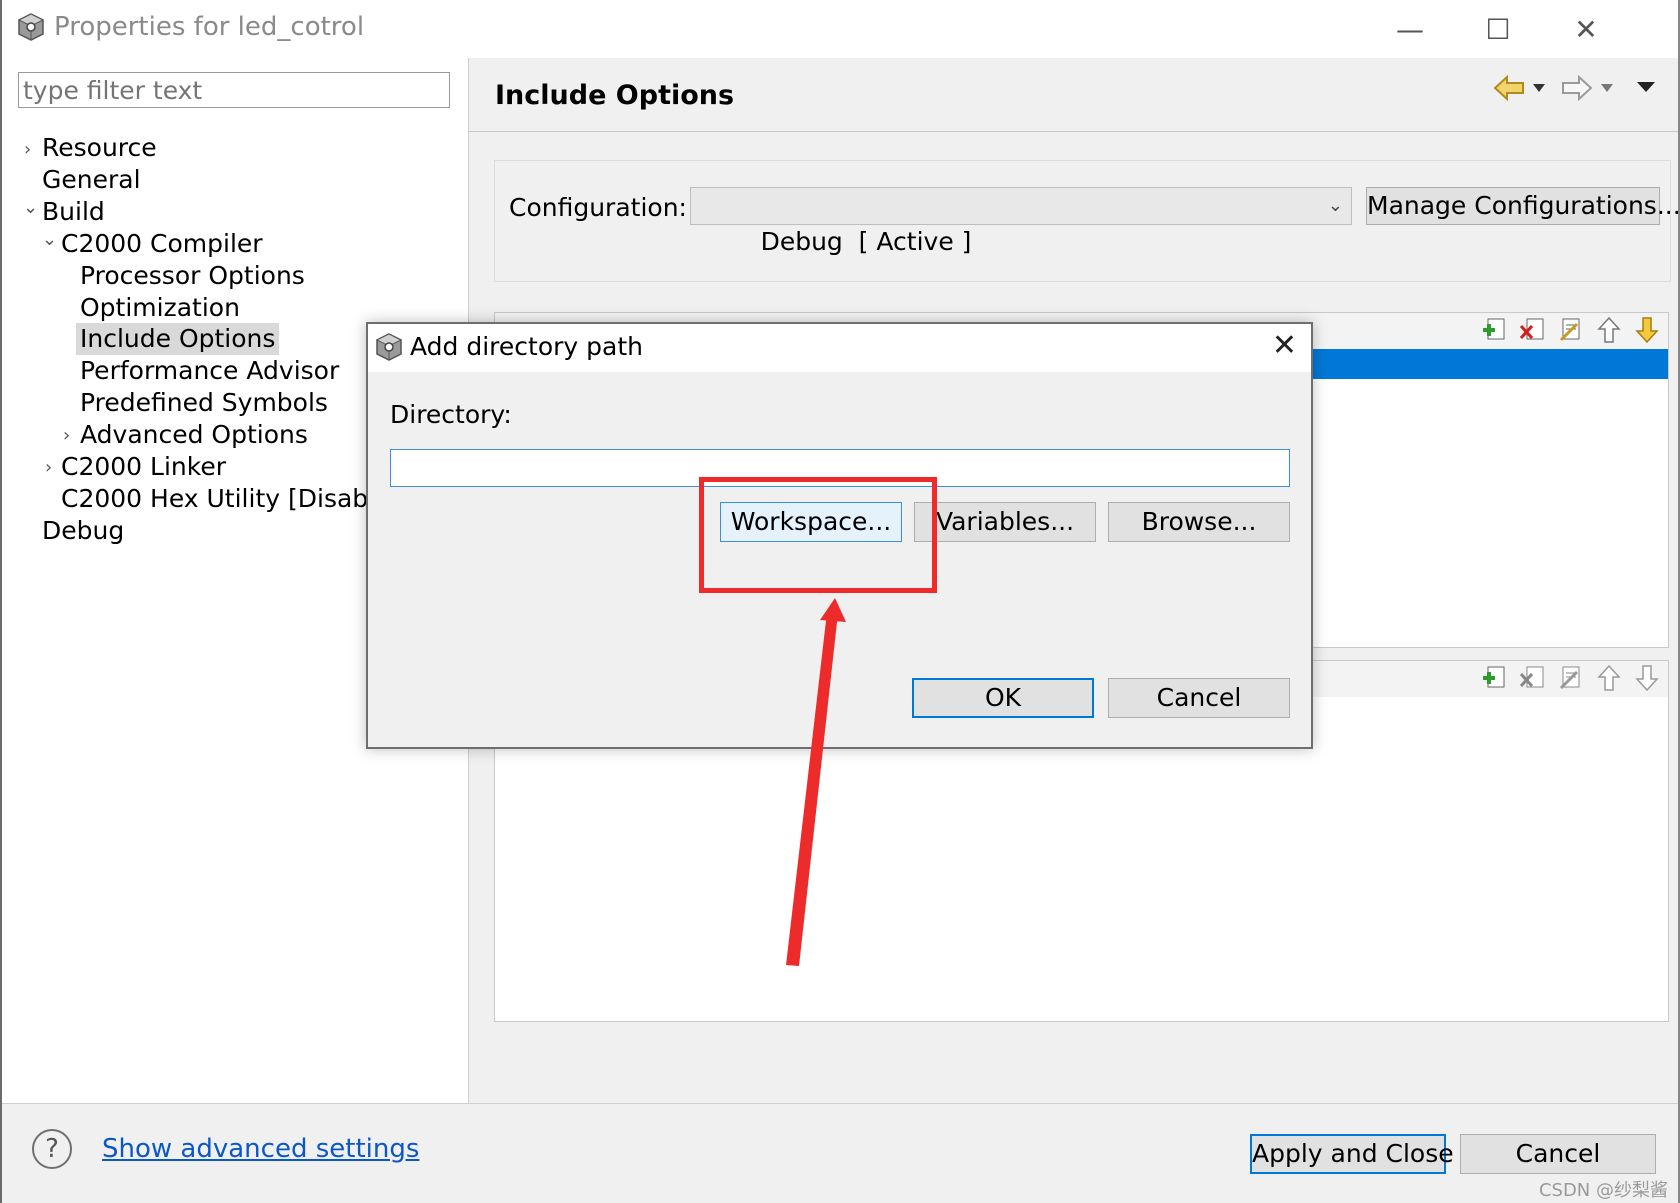 Image resolution: width=1680 pixels, height=1203 pixels. I want to click on dialog-titlebar: Add directory path ✕, so click(839, 348).